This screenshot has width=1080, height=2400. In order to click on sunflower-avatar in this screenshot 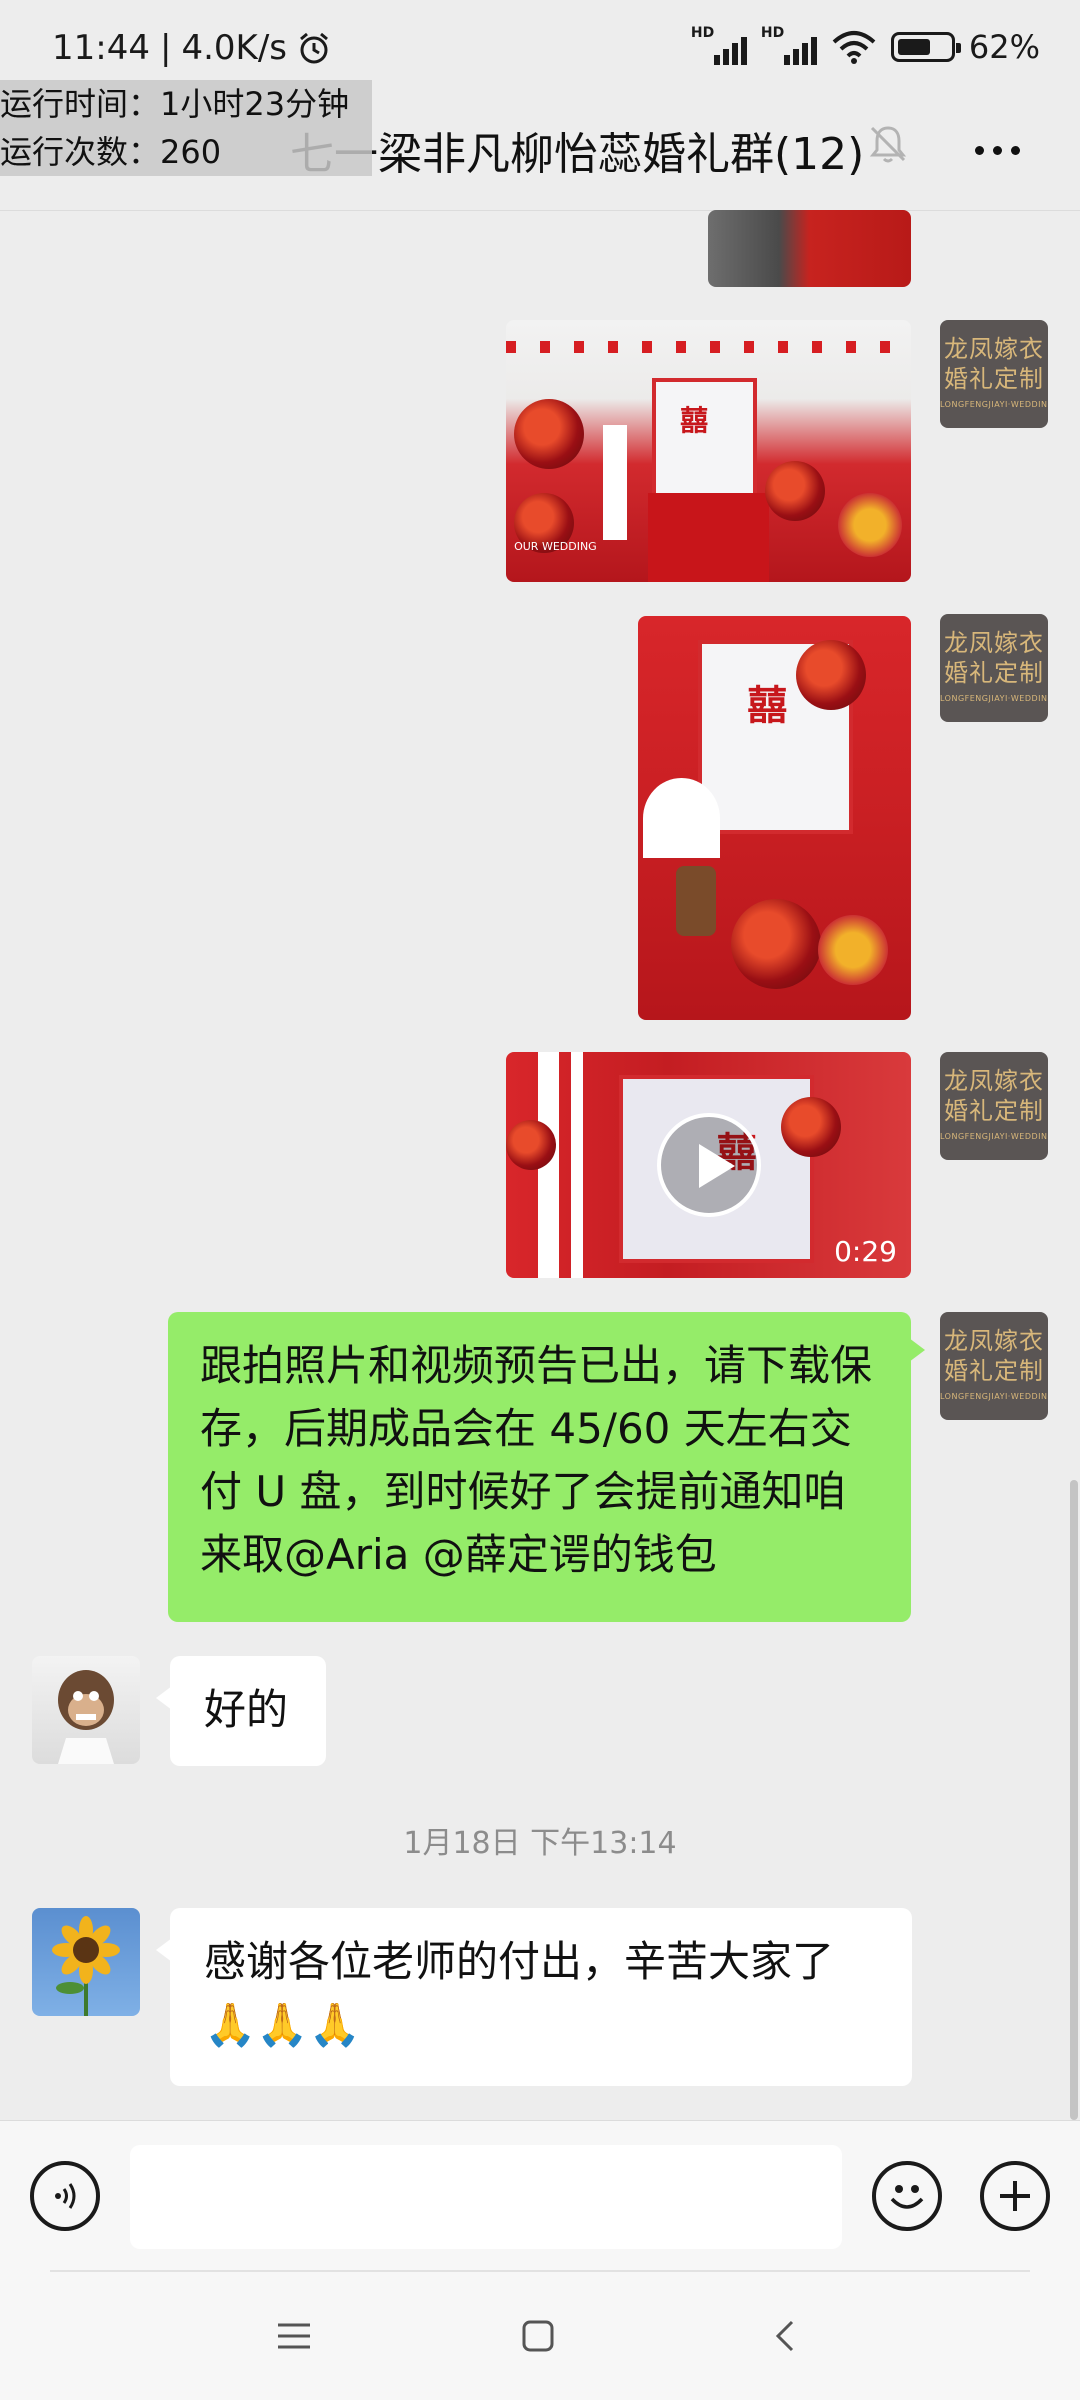, I will do `click(86, 1962)`.